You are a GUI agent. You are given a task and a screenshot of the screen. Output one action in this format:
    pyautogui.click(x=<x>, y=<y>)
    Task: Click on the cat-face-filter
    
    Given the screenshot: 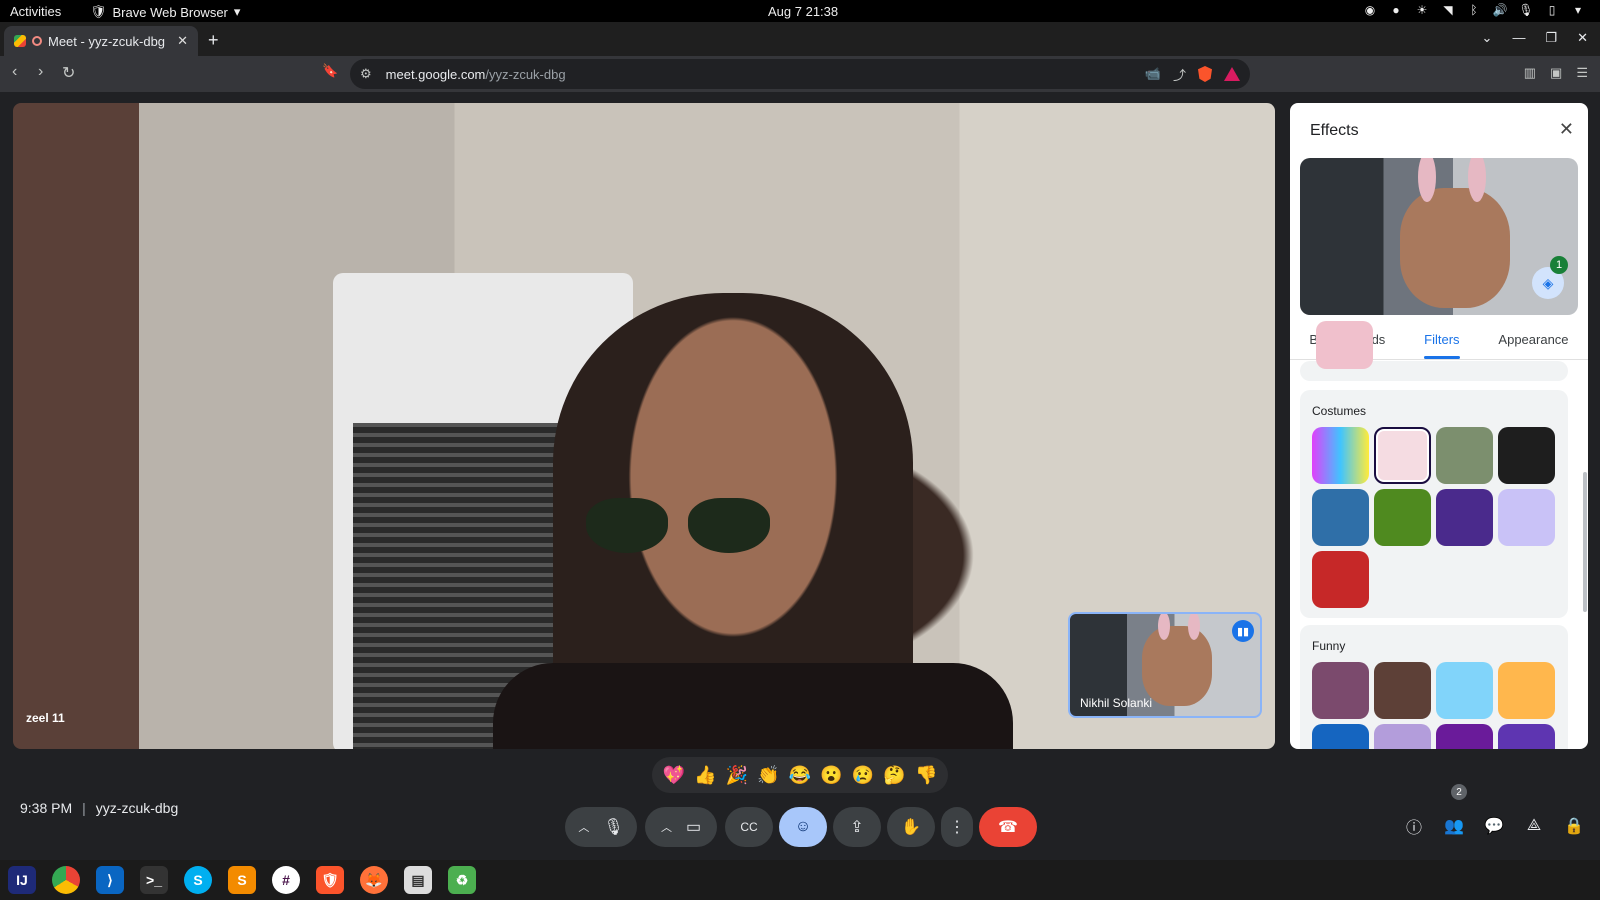 What is the action you would take?
    pyautogui.click(x=1526, y=690)
    